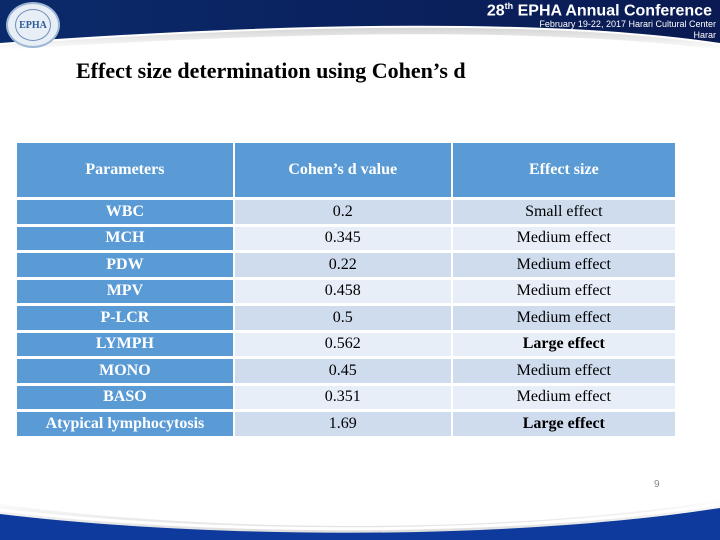 Image resolution: width=720 pixels, height=540 pixels. Describe the element at coordinates (125, 265) in the screenshot. I see `parameter-cell: PDW` at that location.